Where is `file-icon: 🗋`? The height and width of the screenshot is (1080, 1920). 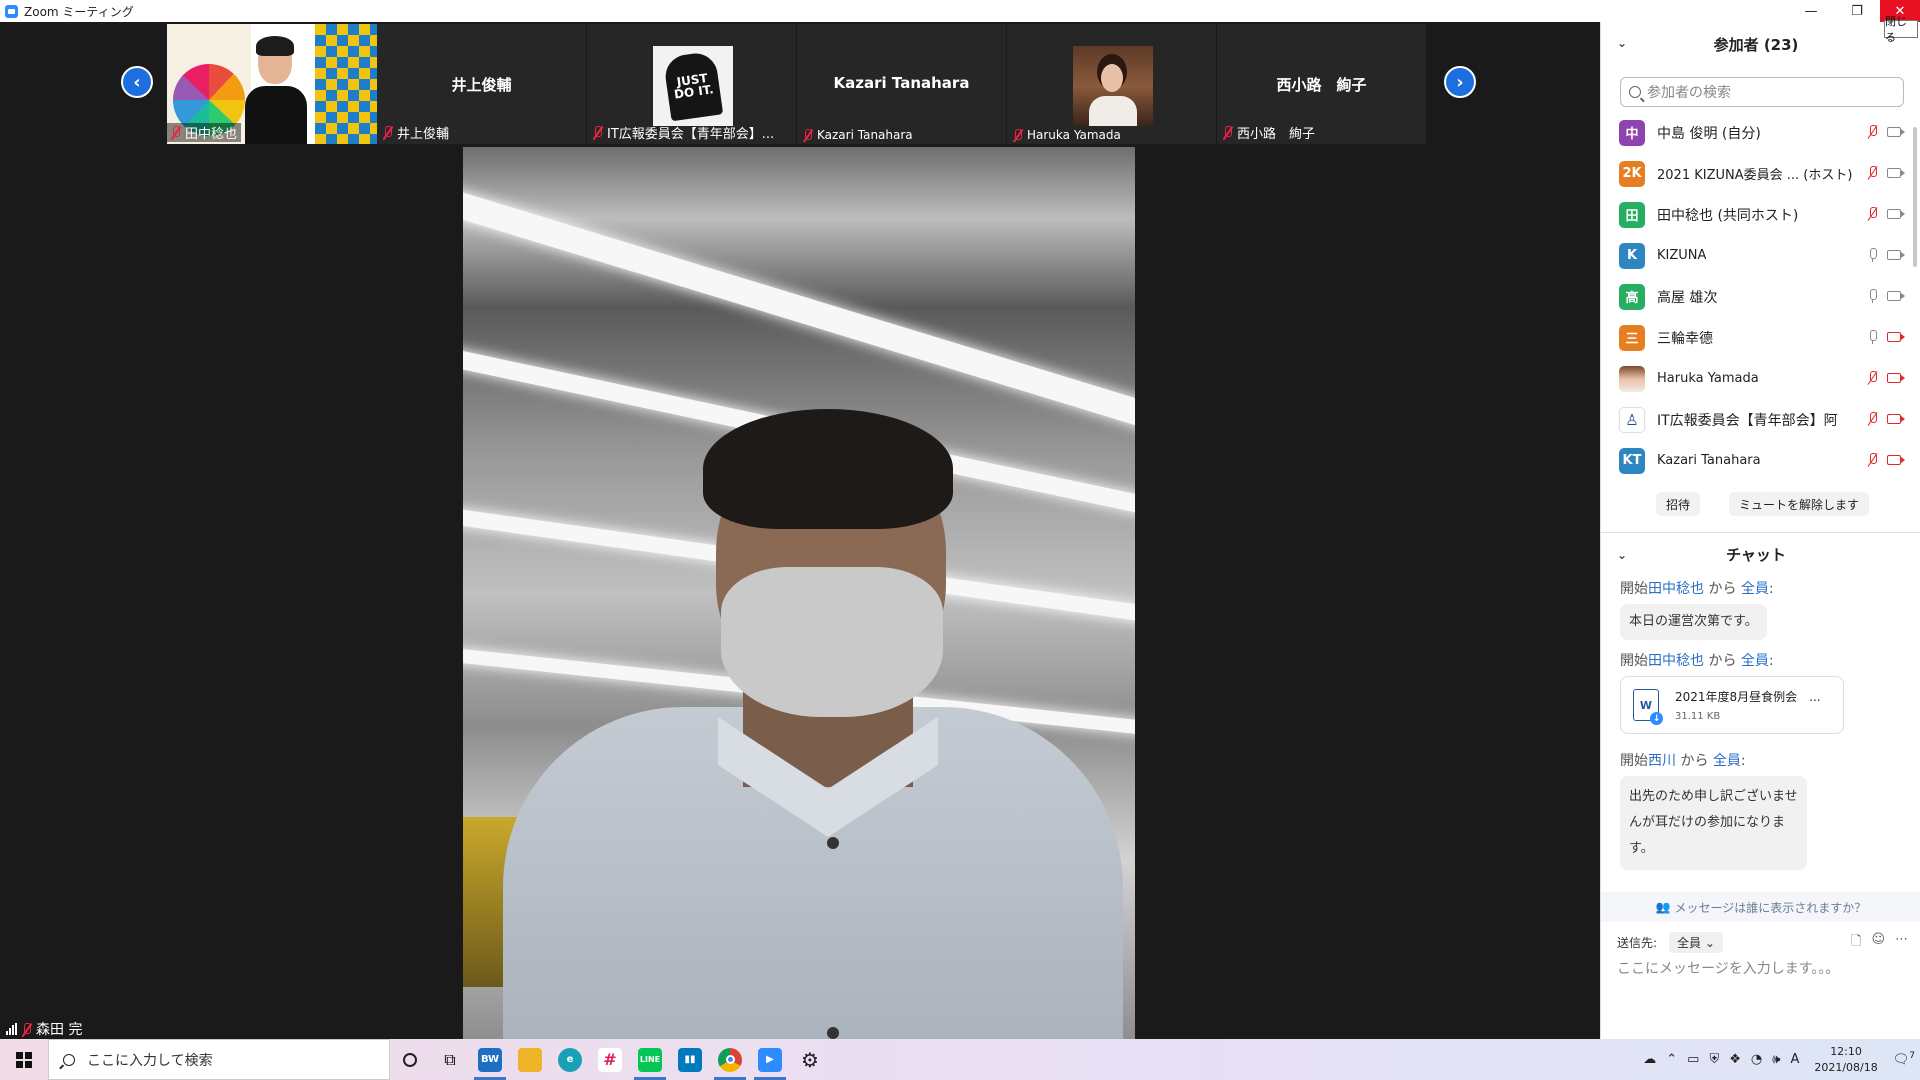
file-icon: 🗋 is located at coordinates (1856, 943).